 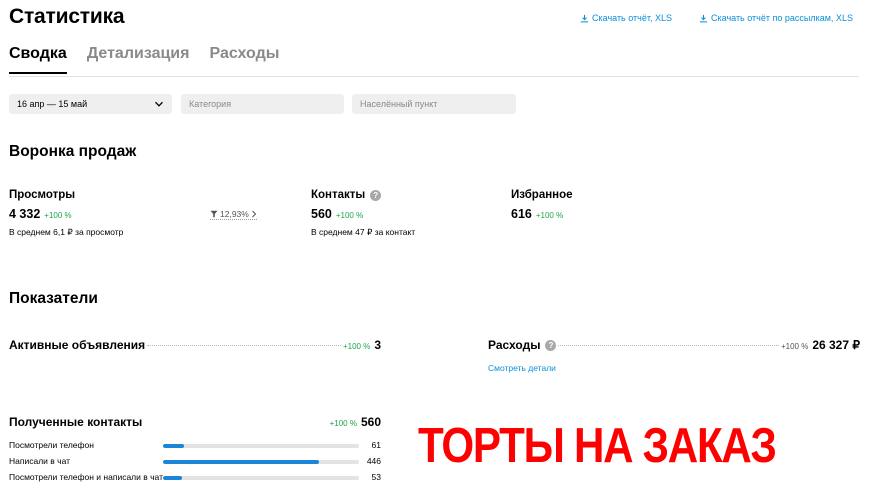 I want to click on active-ads-row: Активные объявления +100 % 3, so click(x=195, y=345).